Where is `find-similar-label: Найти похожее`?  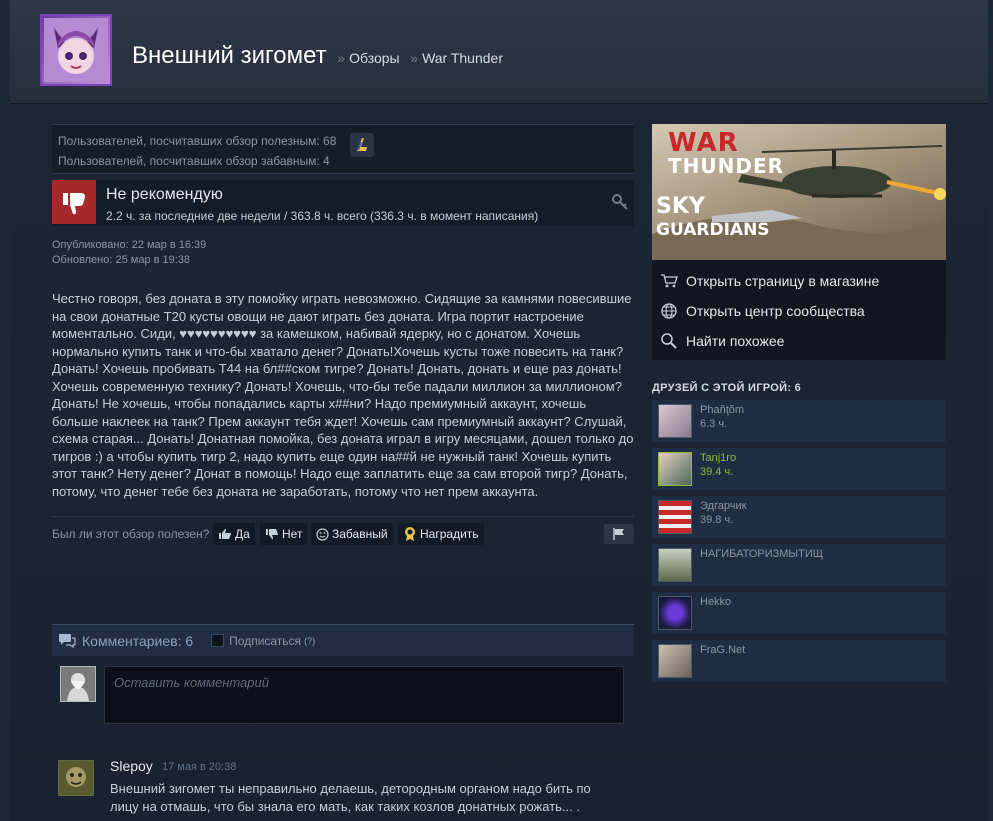
find-similar-label: Найти похожее is located at coordinates (735, 341).